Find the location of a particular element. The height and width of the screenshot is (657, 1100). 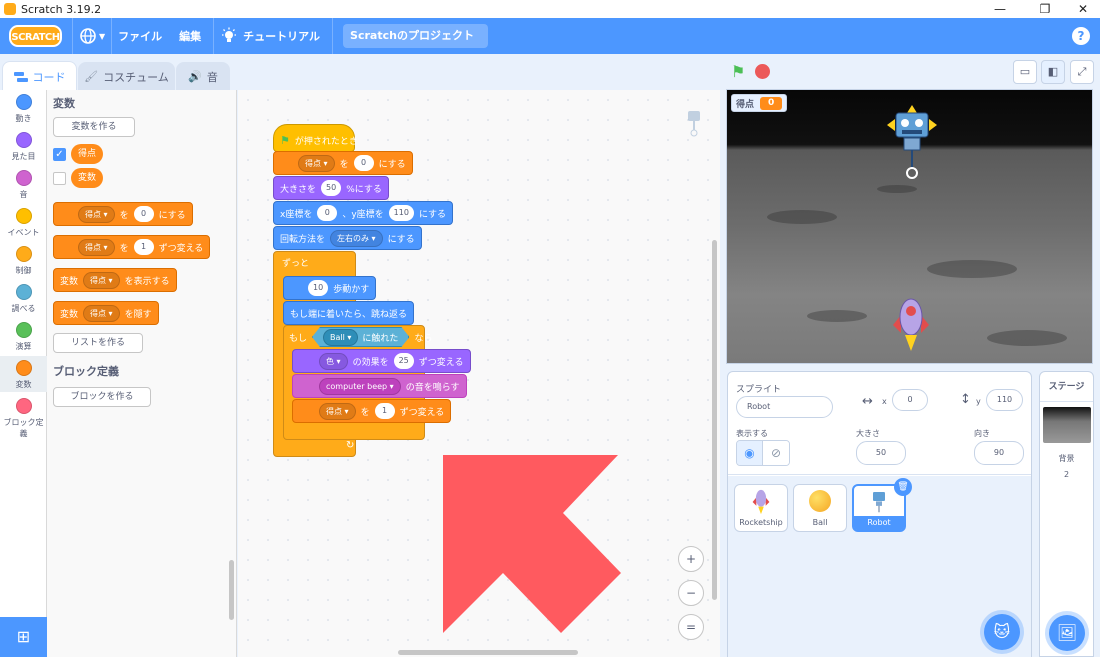

block-text: の音を鳴らす is located at coordinates (432, 387).